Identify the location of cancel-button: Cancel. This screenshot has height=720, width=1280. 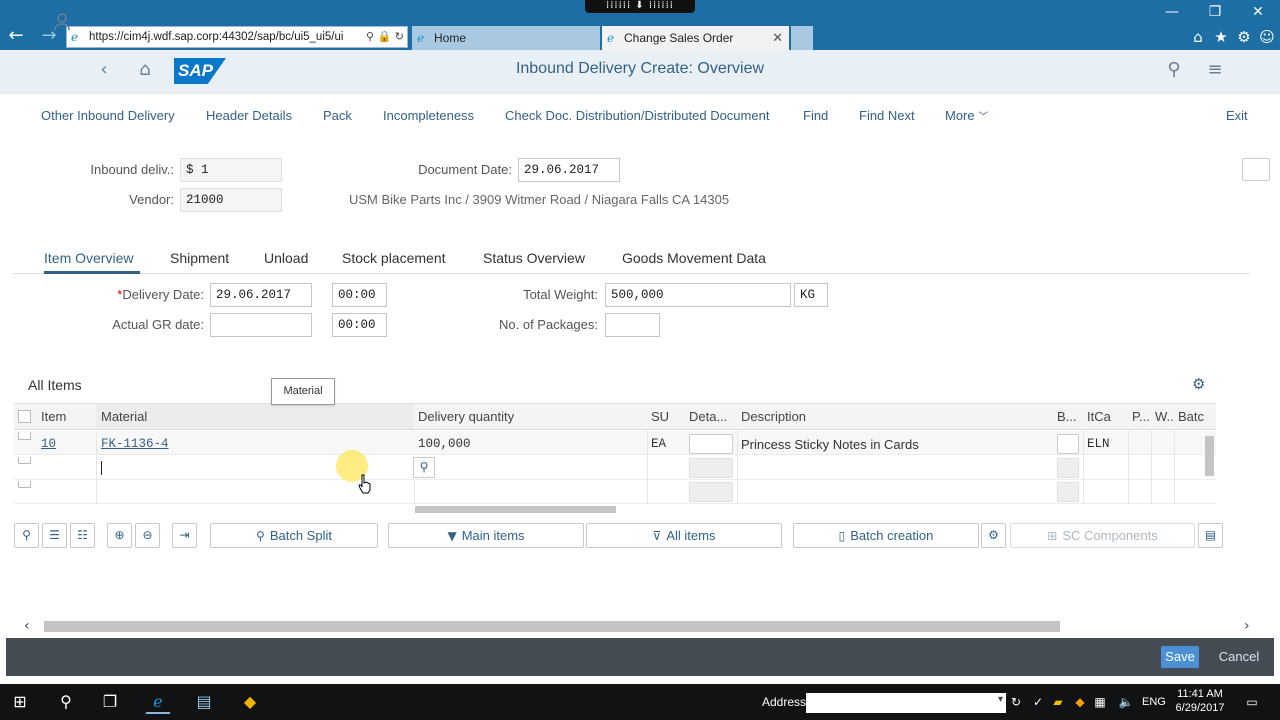
(1239, 657).